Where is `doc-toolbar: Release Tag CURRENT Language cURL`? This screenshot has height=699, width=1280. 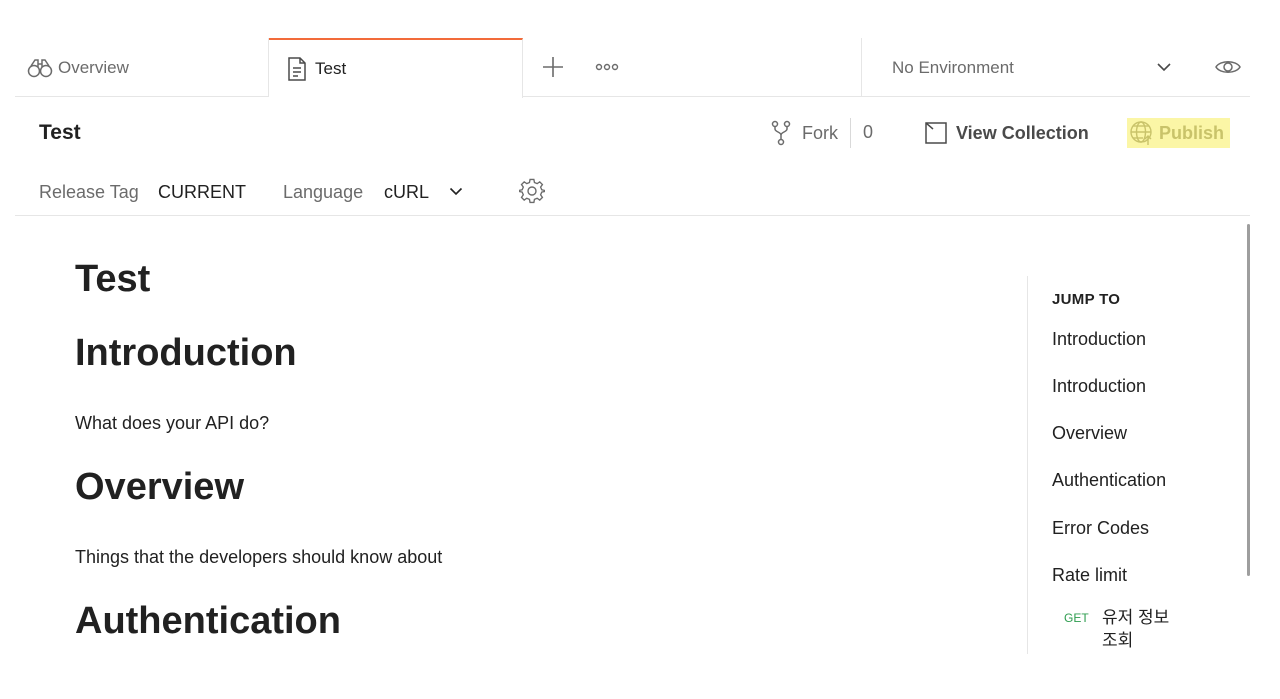
doc-toolbar: Release Tag CURRENT Language cURL is located at coordinates (632, 193).